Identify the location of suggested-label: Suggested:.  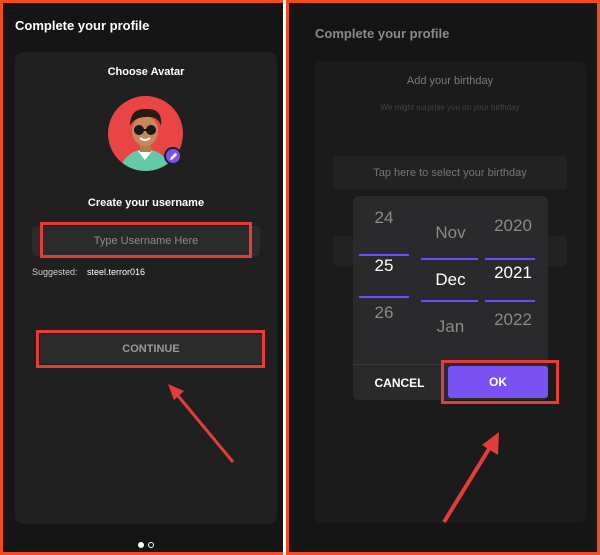
(55, 272).